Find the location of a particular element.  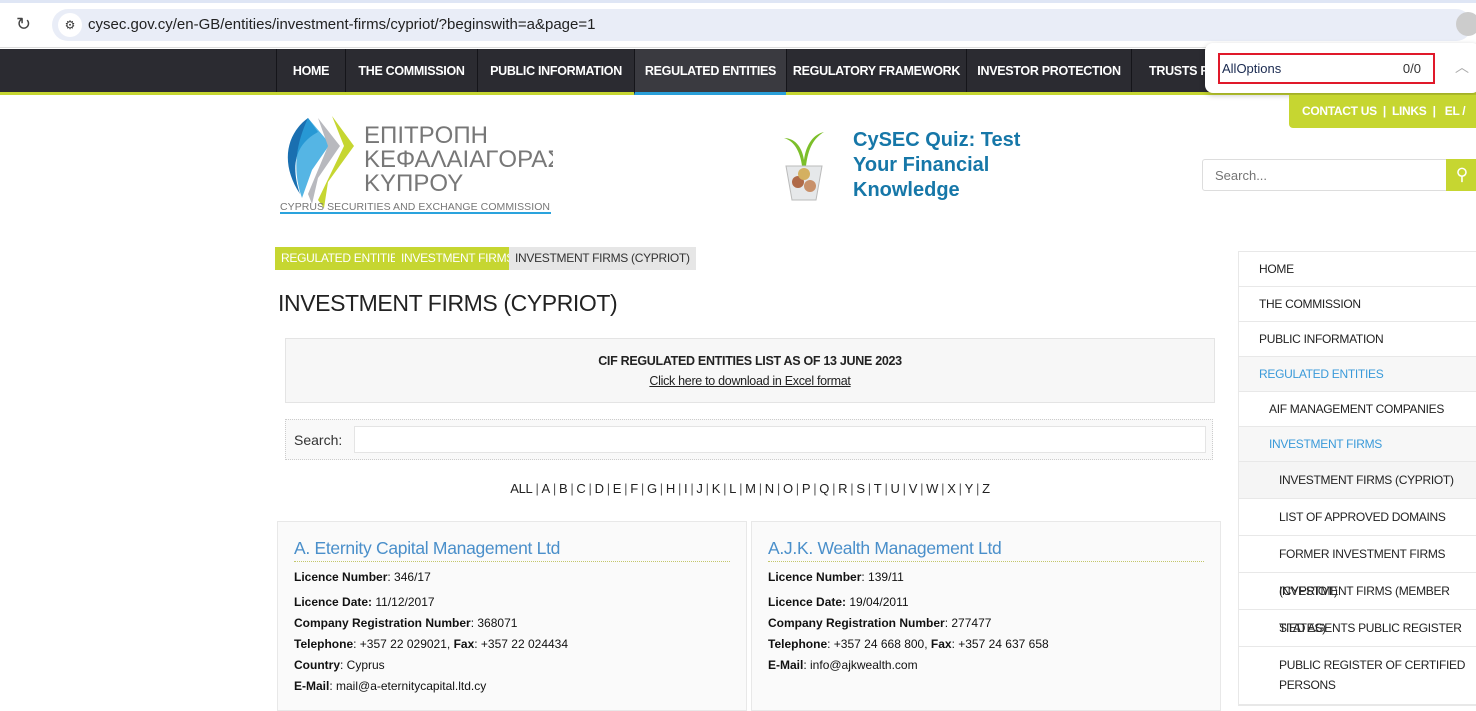

filter-box: Search: is located at coordinates (749, 439).